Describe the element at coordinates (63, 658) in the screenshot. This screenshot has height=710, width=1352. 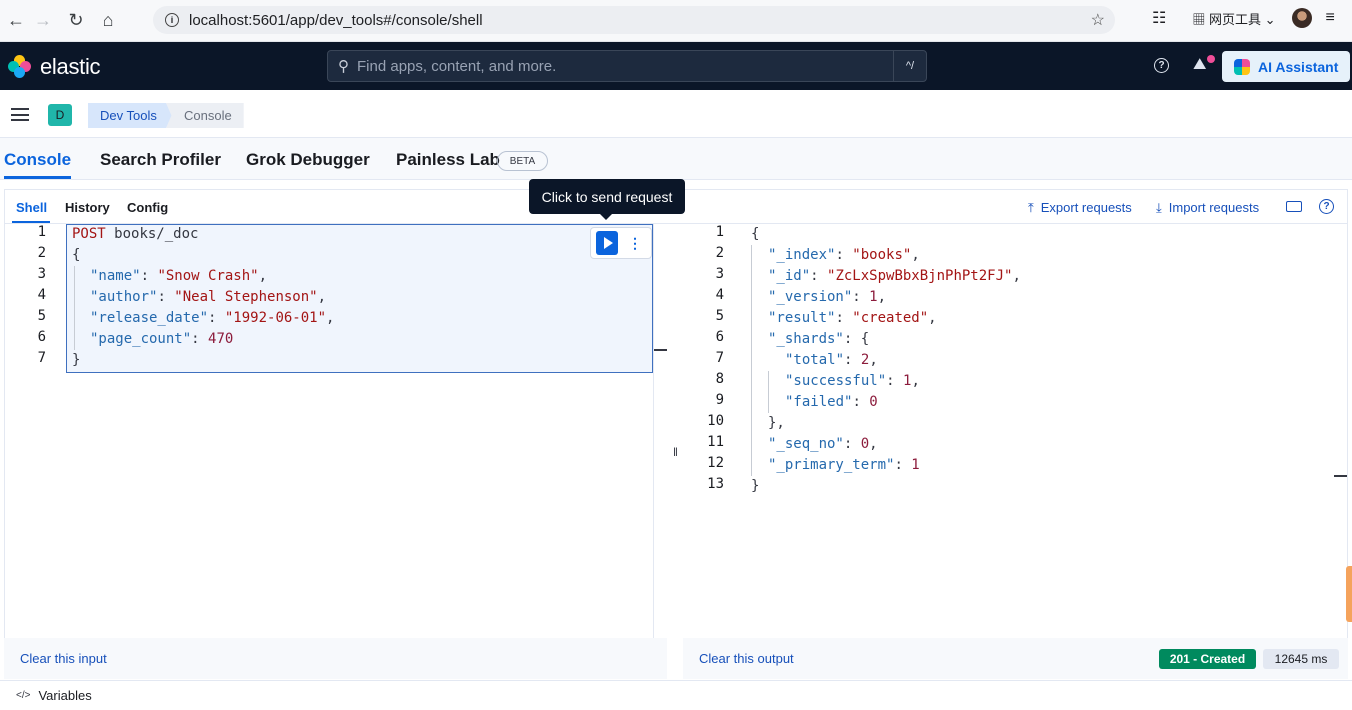
I see `clear-input-button: Clear this input` at that location.